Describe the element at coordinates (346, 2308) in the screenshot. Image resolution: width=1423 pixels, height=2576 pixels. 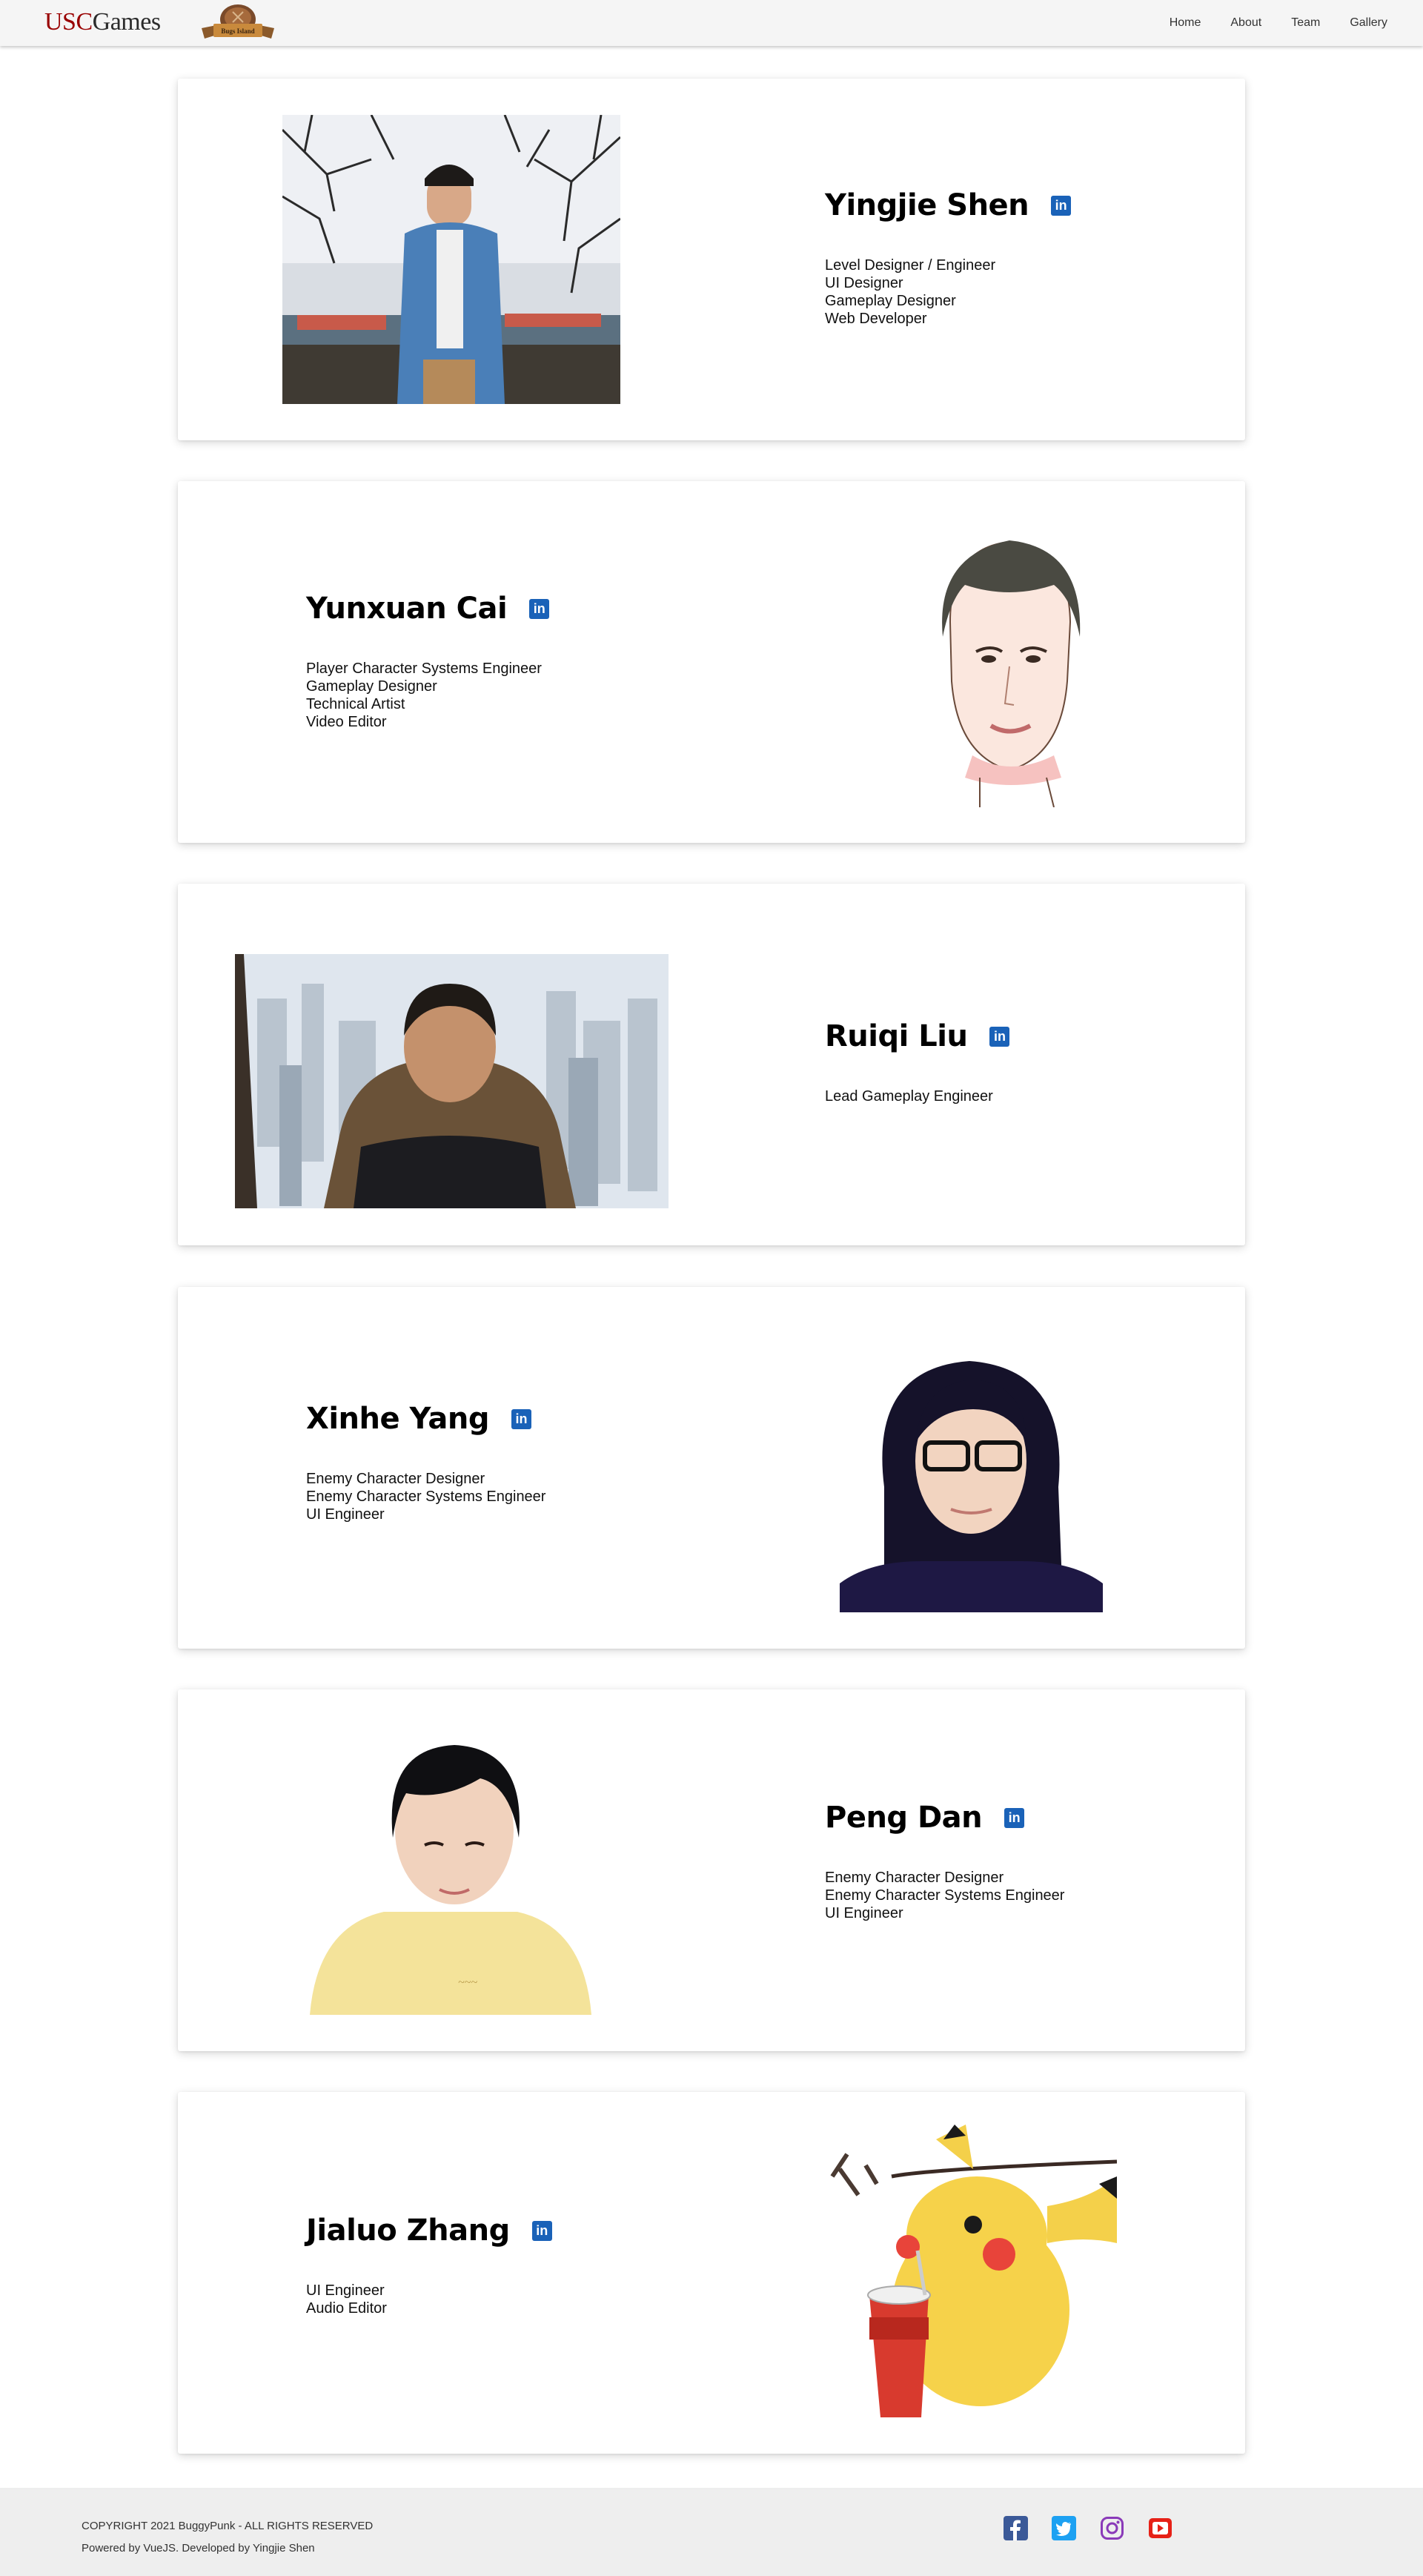
I see `role-item: Audio Editor` at that location.